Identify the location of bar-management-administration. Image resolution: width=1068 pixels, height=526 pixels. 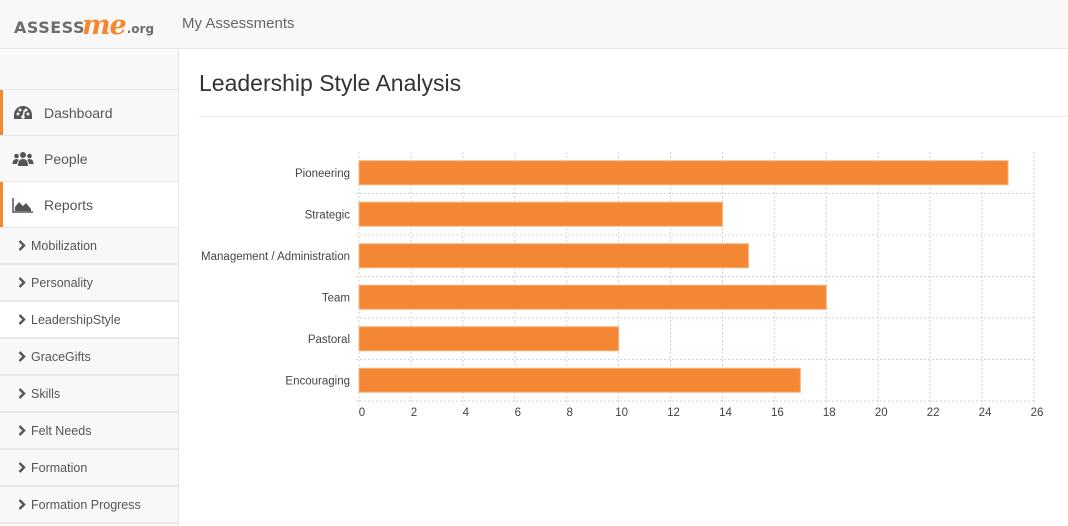
(553, 256).